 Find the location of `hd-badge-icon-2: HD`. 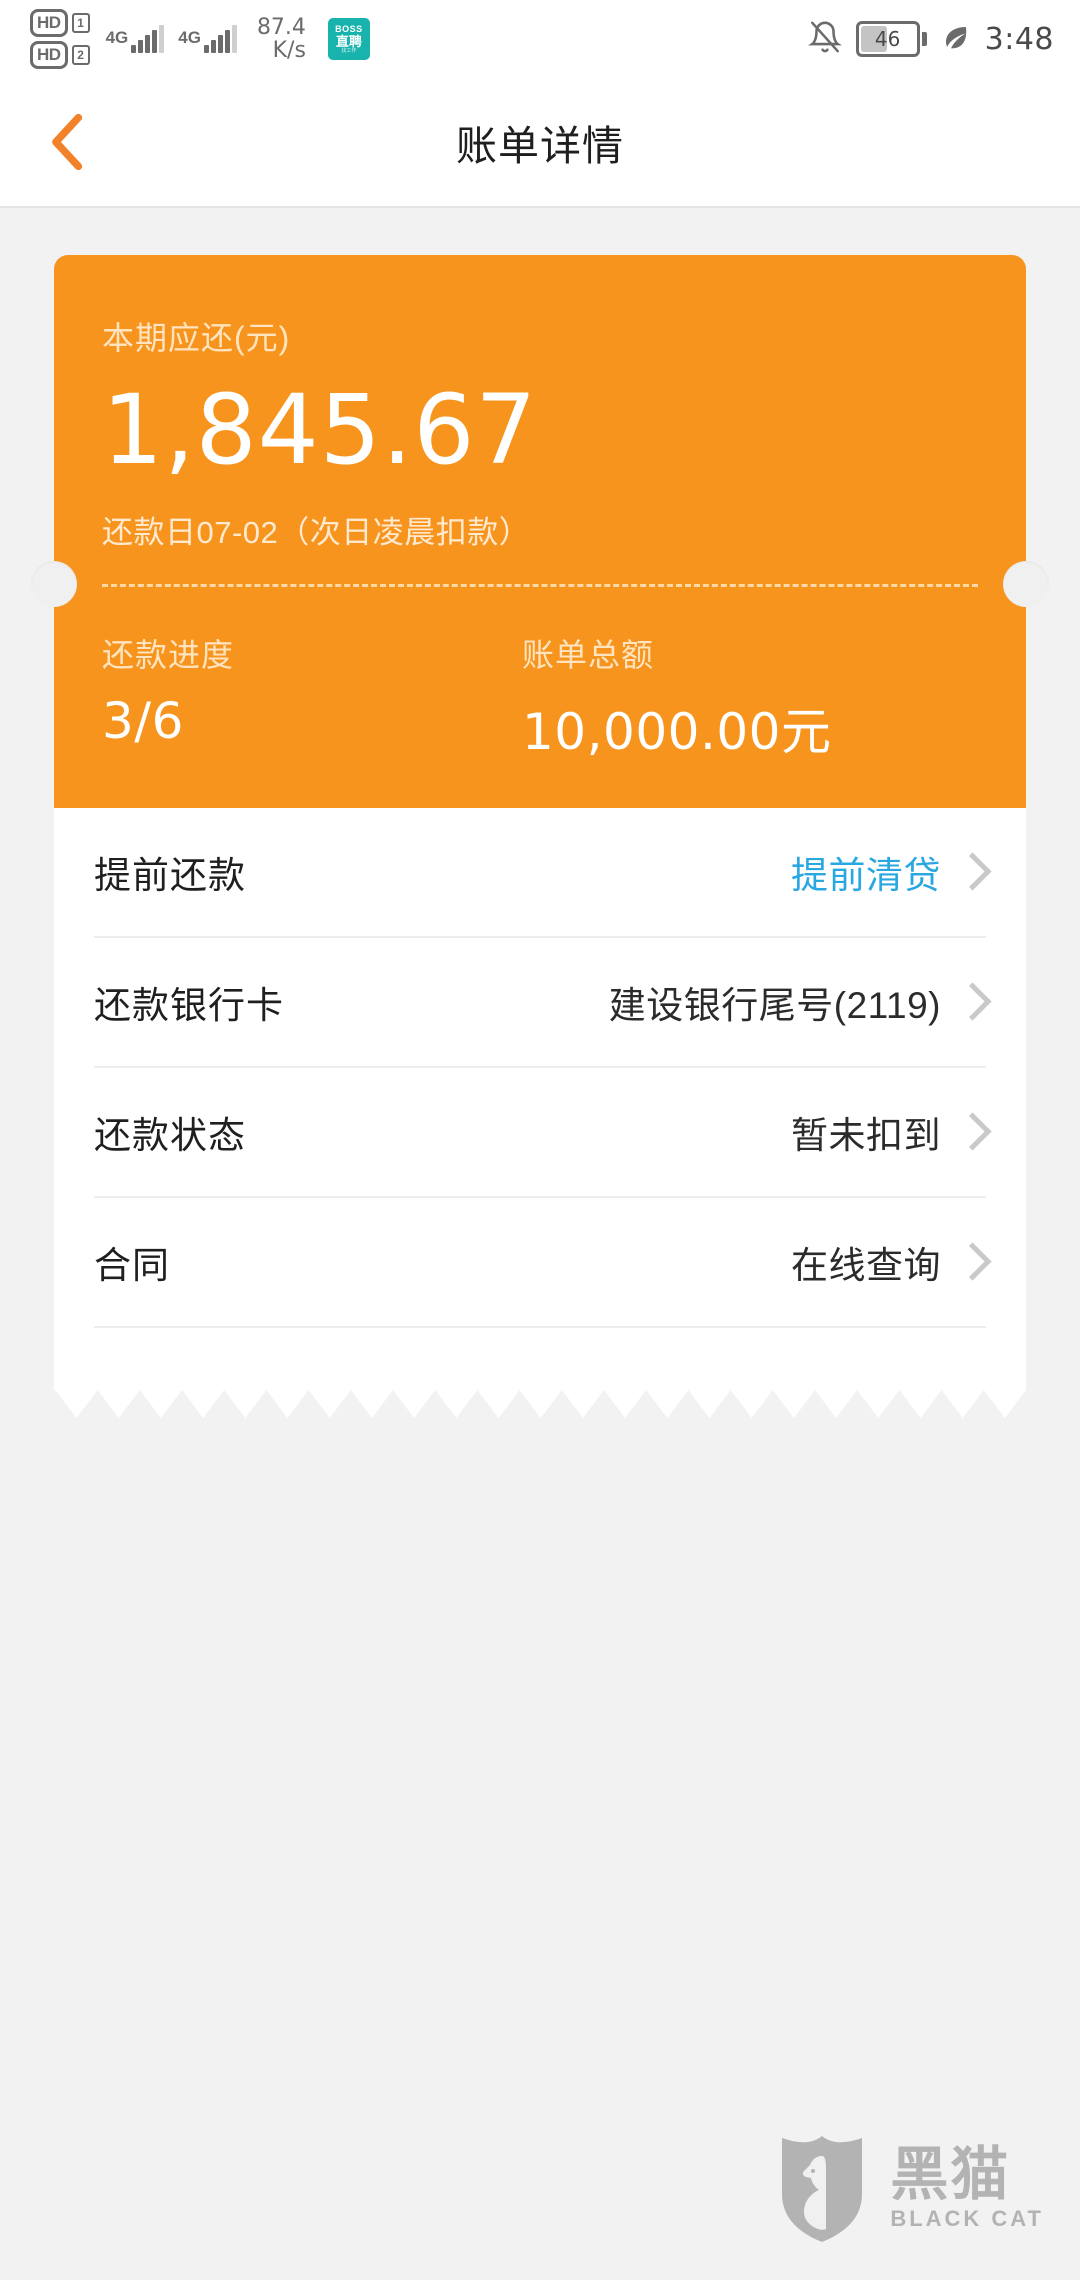

hd-badge-icon-2: HD is located at coordinates (49, 55).